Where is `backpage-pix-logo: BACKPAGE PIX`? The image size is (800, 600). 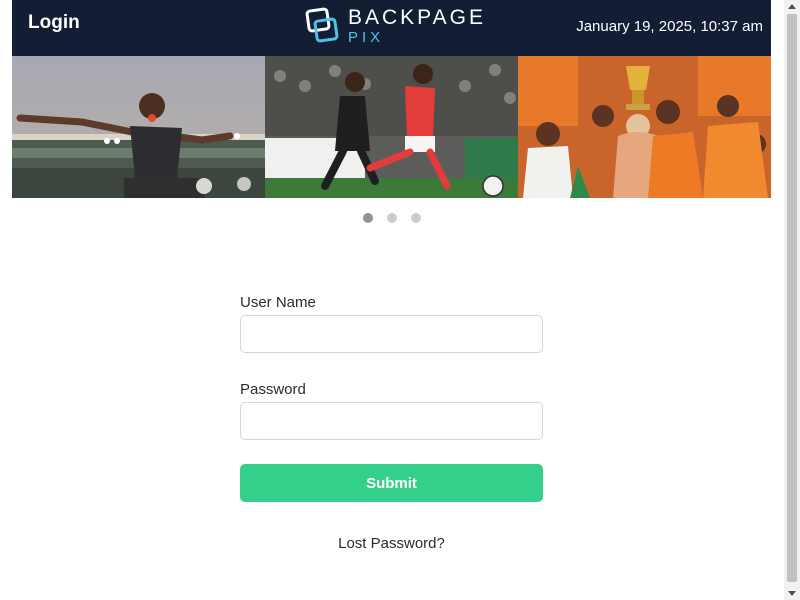 backpage-pix-logo: BACKPAGE PIX is located at coordinates (394, 26).